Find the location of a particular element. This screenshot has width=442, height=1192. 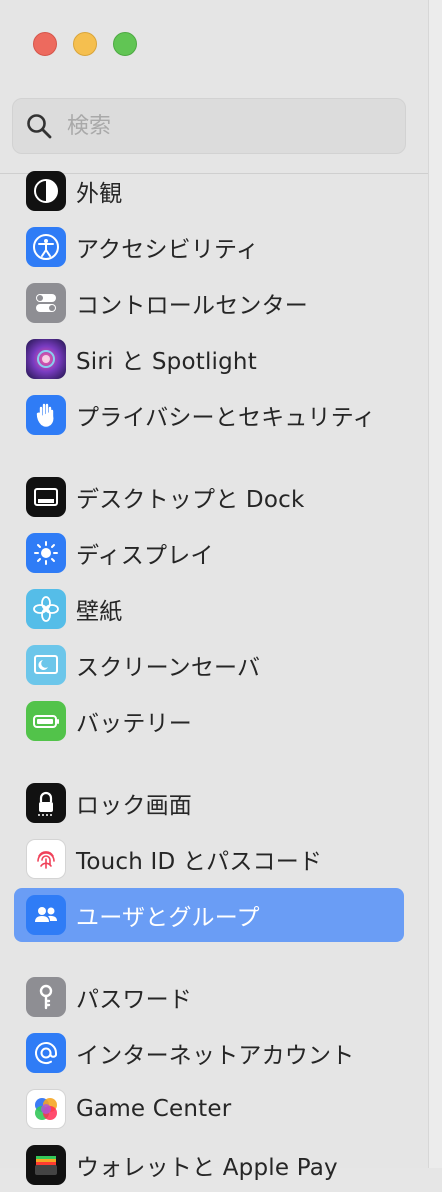

display-icon is located at coordinates (46, 553).